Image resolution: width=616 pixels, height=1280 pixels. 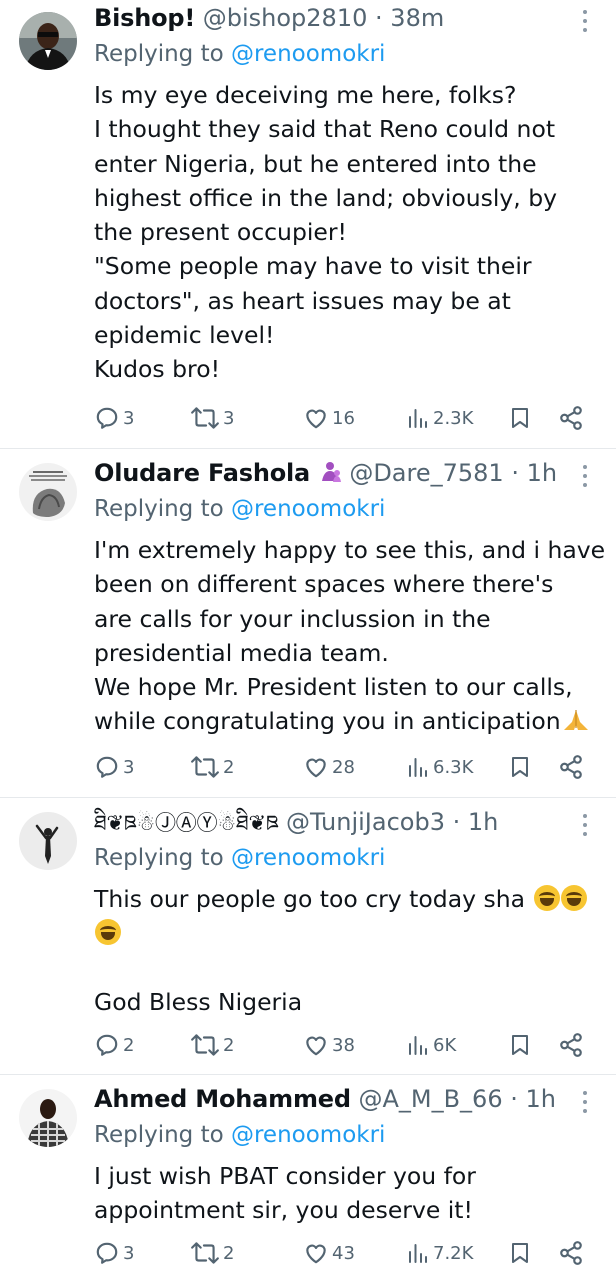 I want to click on text-line: Kudos bro!, so click(x=157, y=369).